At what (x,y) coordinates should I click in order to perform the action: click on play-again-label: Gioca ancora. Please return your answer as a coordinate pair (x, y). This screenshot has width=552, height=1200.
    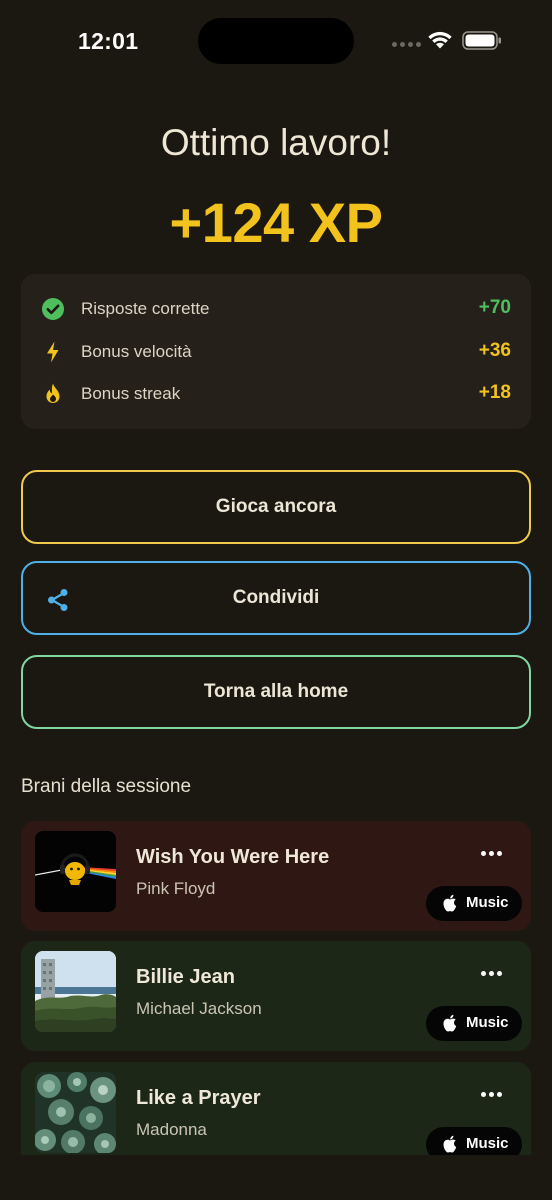
    Looking at the image, I should click on (276, 506).